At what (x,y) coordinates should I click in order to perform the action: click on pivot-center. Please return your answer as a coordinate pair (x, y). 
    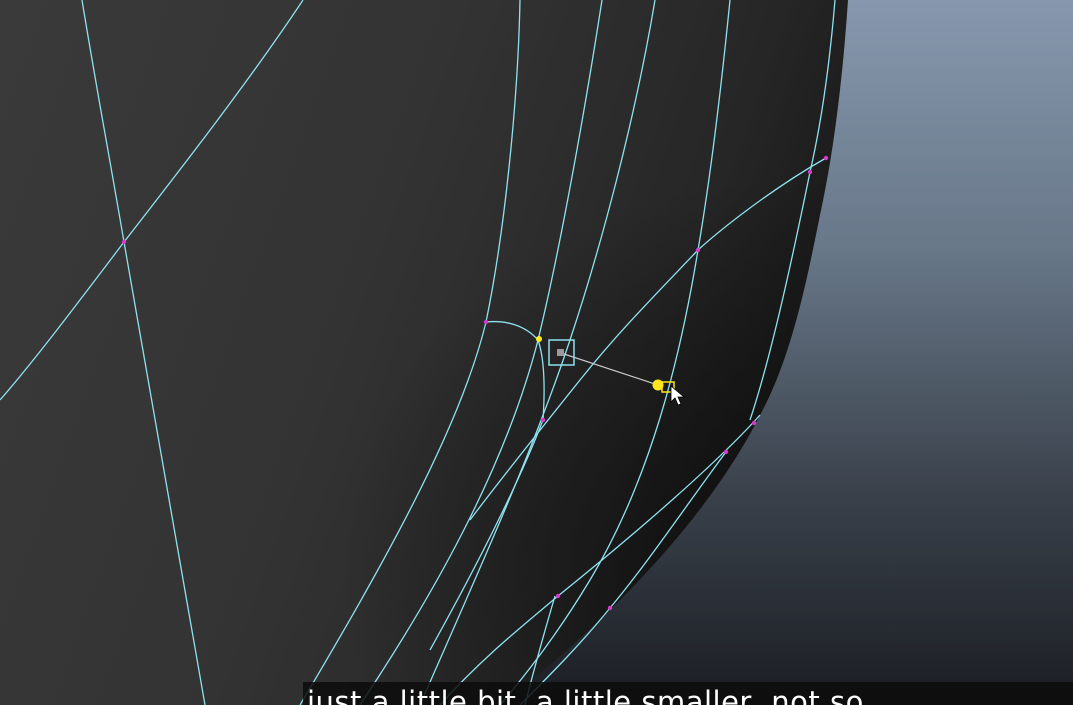
    Looking at the image, I should click on (560, 352).